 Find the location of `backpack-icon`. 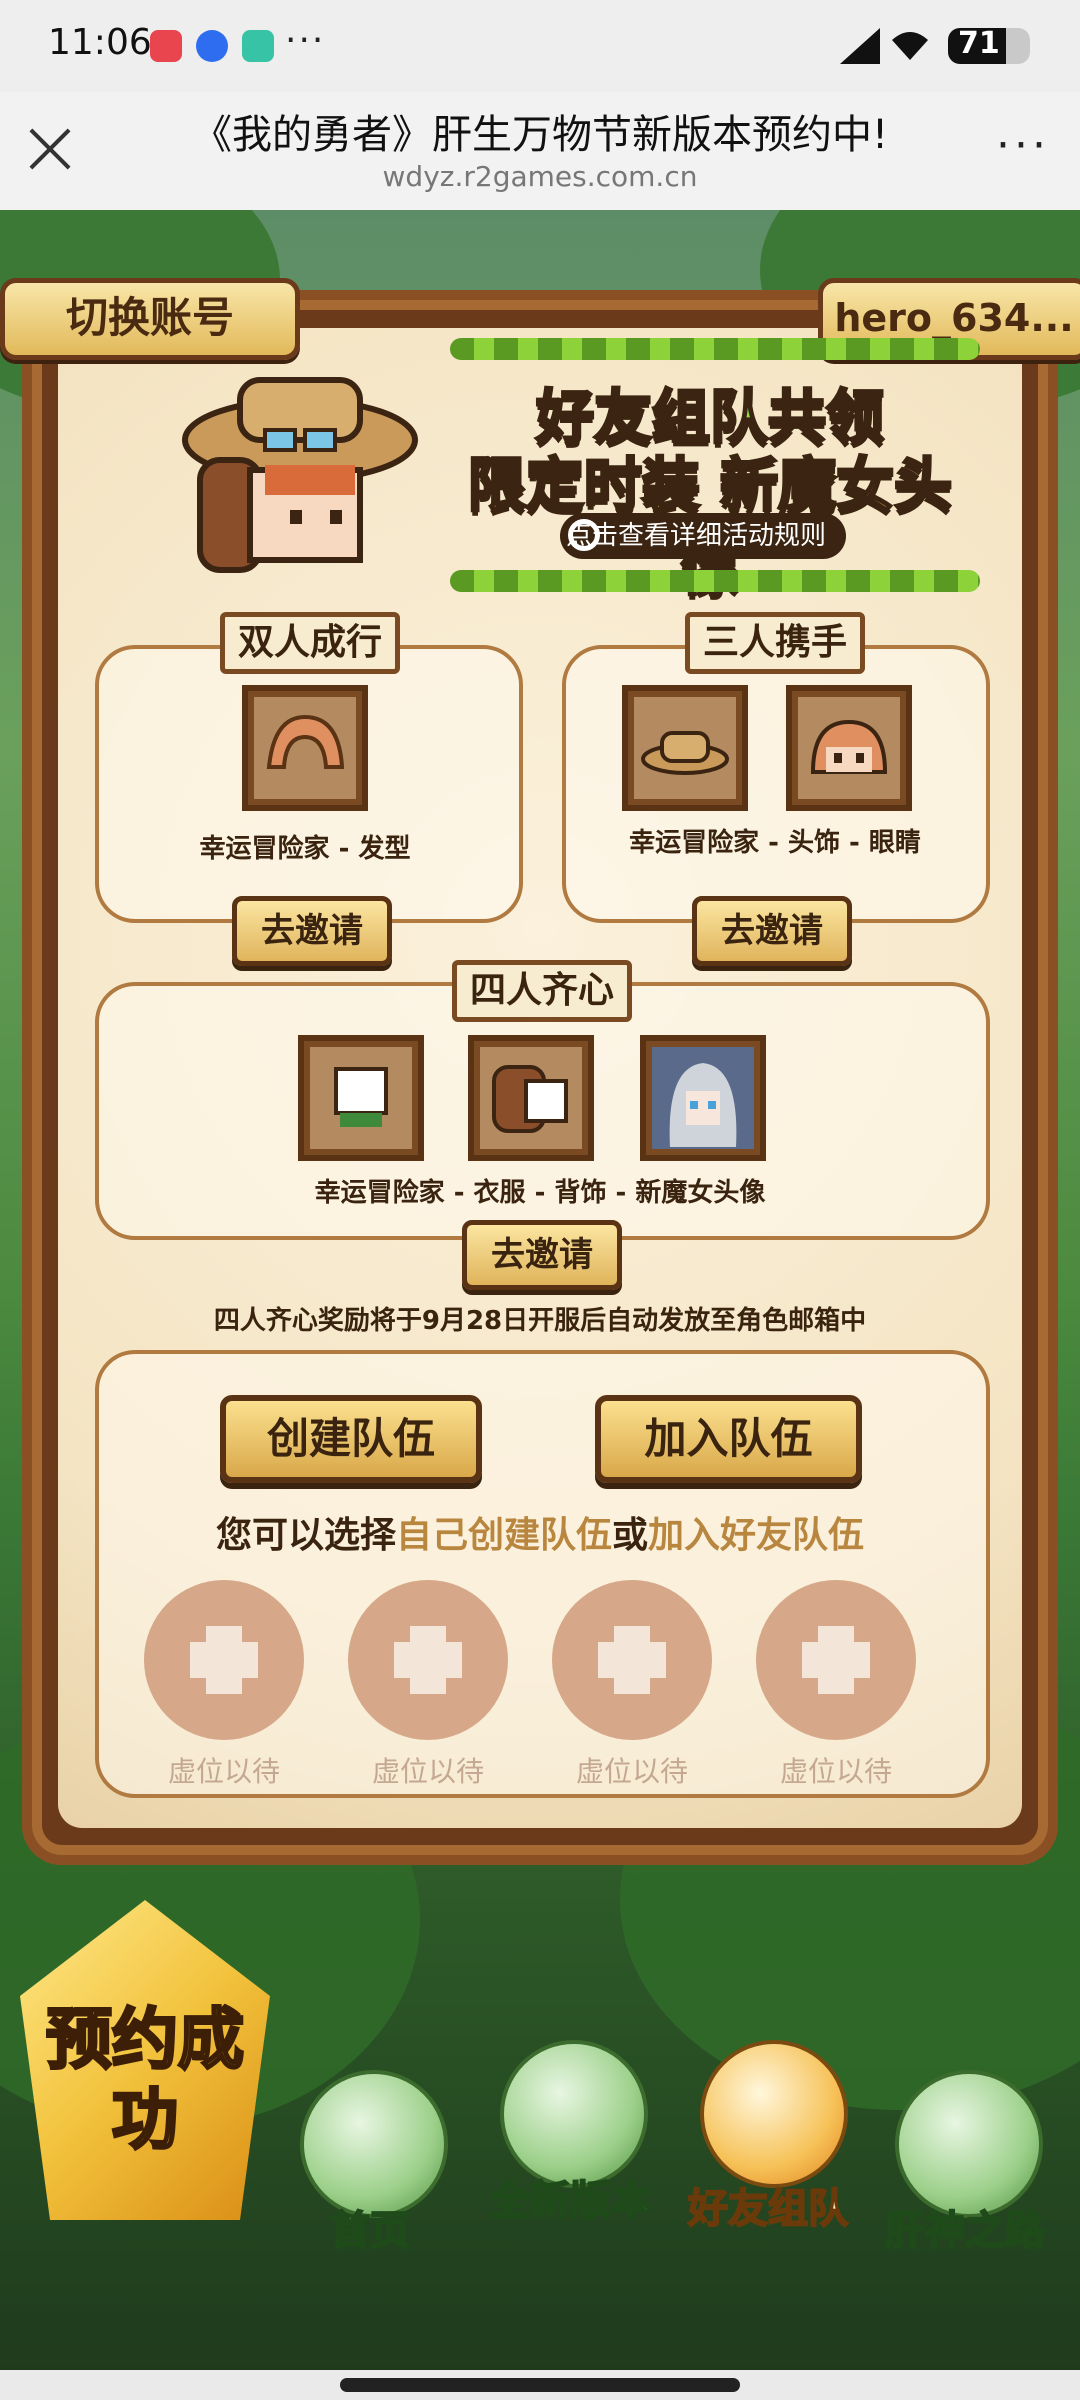

backpack-icon is located at coordinates (530, 1099).